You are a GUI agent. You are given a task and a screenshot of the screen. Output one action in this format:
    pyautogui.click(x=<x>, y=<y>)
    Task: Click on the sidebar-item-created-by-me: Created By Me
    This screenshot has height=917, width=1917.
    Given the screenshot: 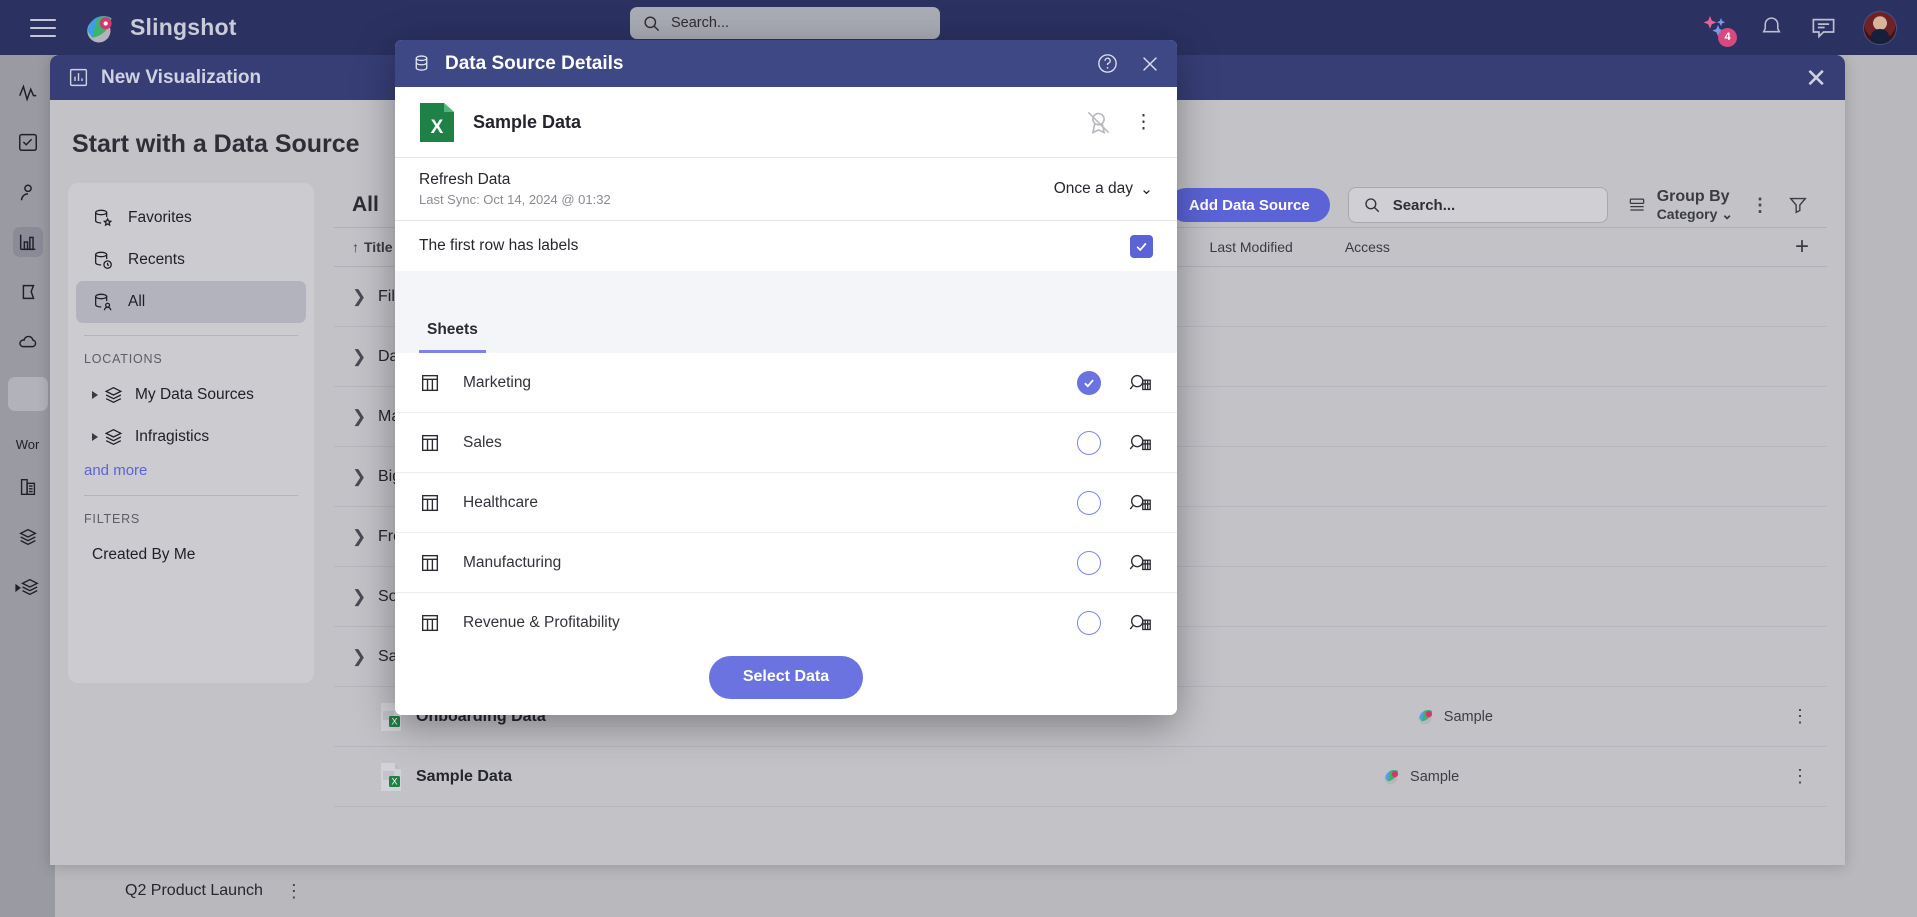 What is the action you would take?
    pyautogui.click(x=191, y=555)
    